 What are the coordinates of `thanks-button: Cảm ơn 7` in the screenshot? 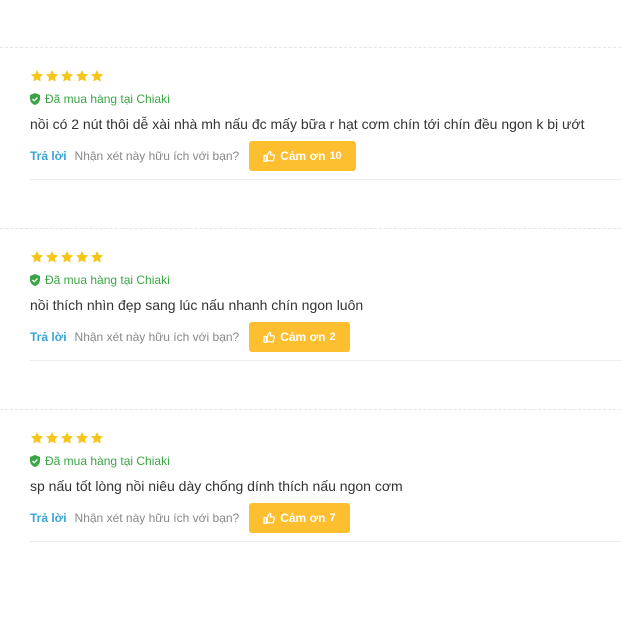 It's located at (299, 518).